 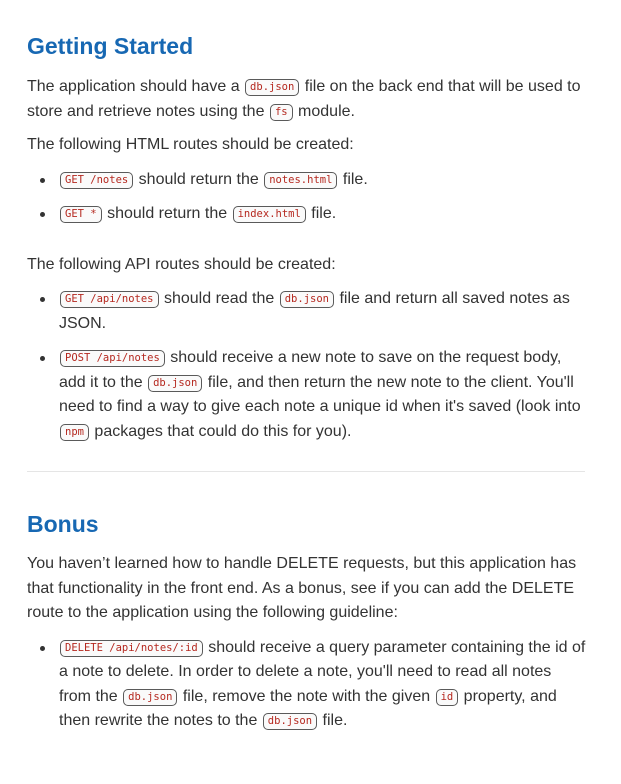 I want to click on inline-code: fs, so click(x=281, y=112).